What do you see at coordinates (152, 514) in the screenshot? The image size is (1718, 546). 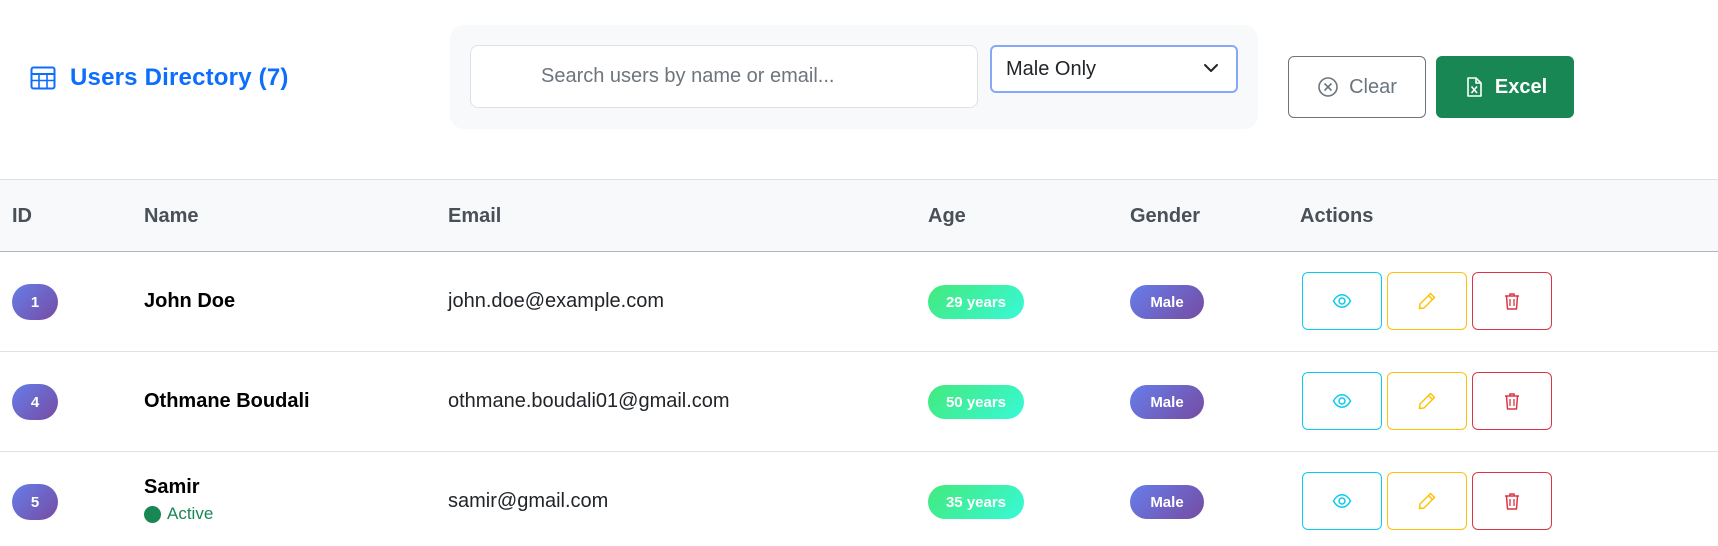 I see `status-dot-icon` at bounding box center [152, 514].